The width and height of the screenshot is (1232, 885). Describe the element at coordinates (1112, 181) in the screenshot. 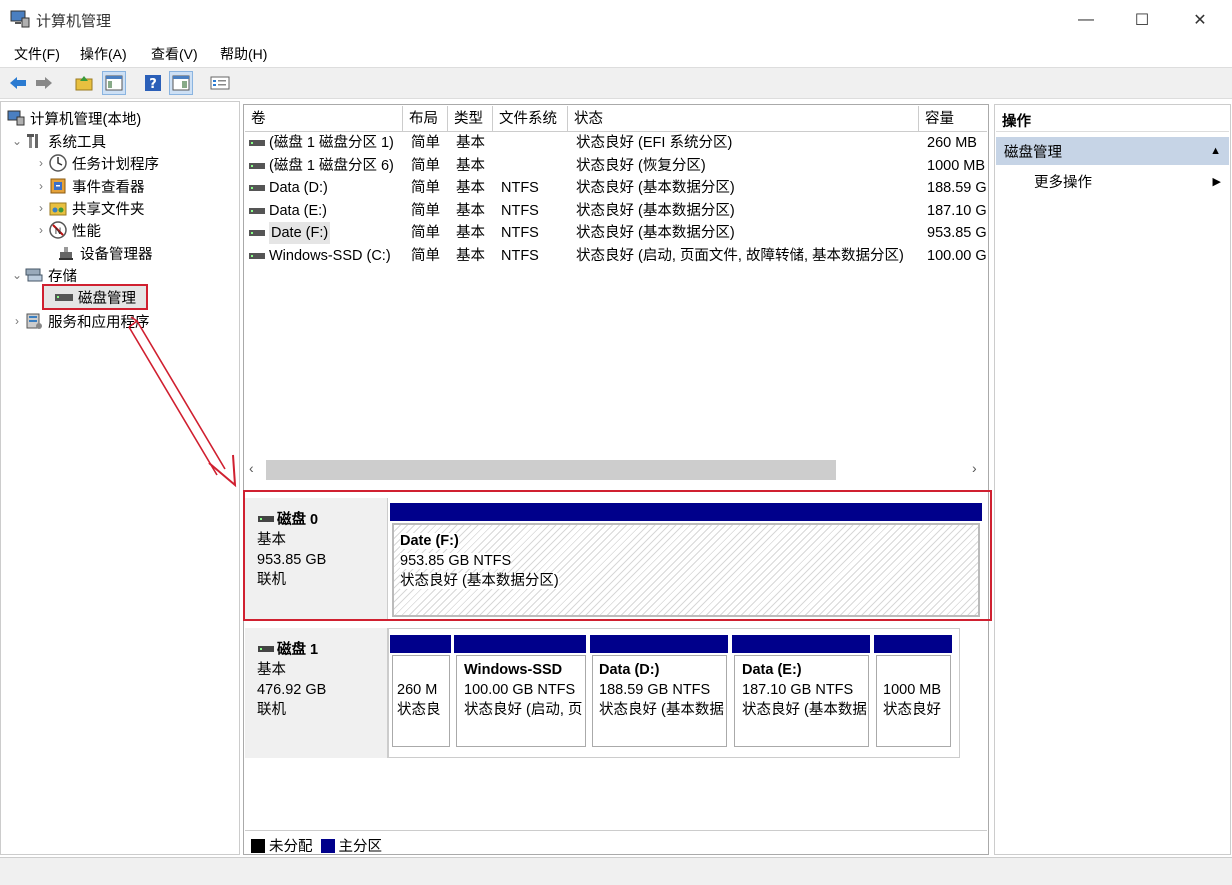

I see `actions-item-more: 更多操作 ▶` at that location.